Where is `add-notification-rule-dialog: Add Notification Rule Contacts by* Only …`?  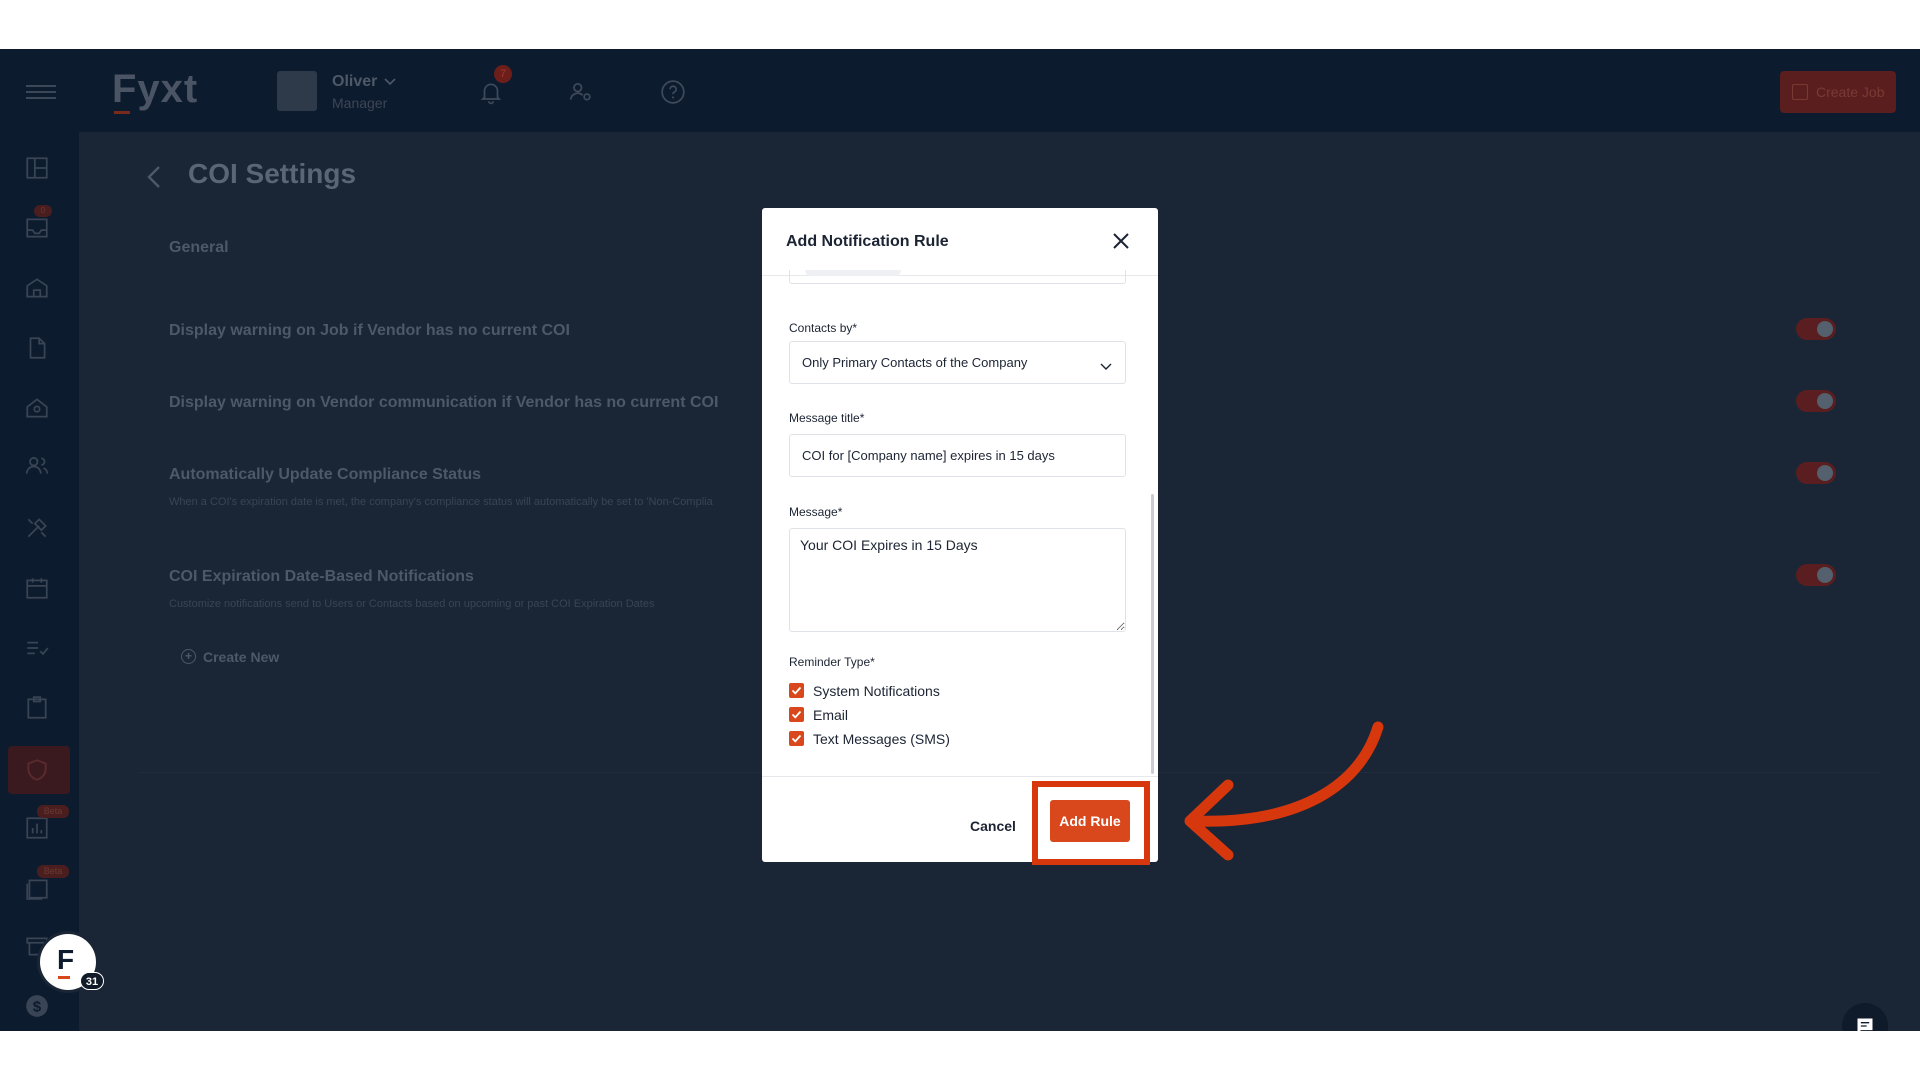
add-notification-rule-dialog: Add Notification Rule Contacts by* Only … is located at coordinates (960, 535).